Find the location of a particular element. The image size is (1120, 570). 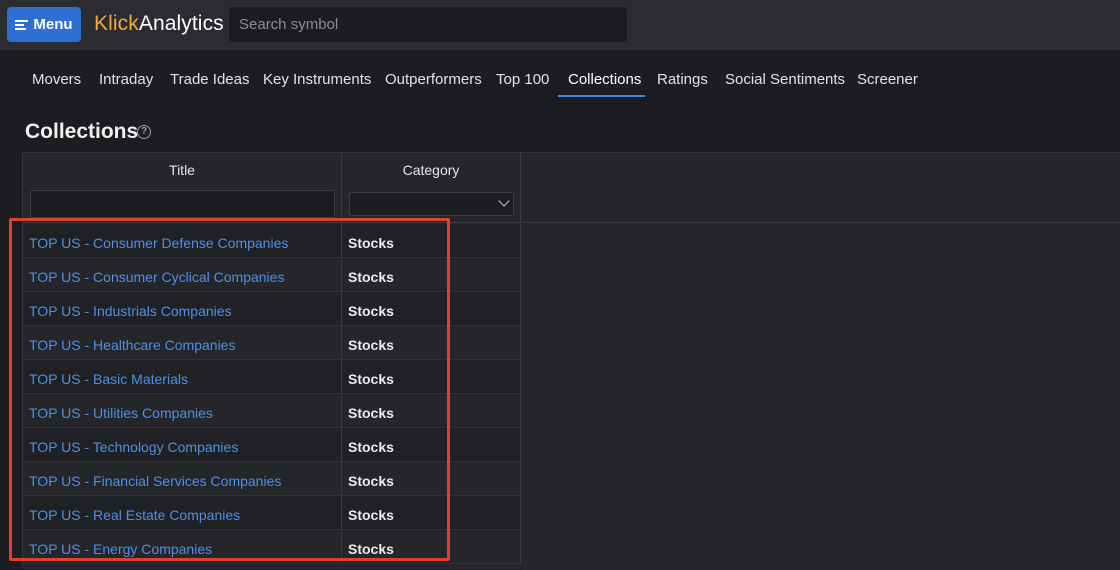

tab-trade-ideas: Trade Ideas is located at coordinates (210, 79).